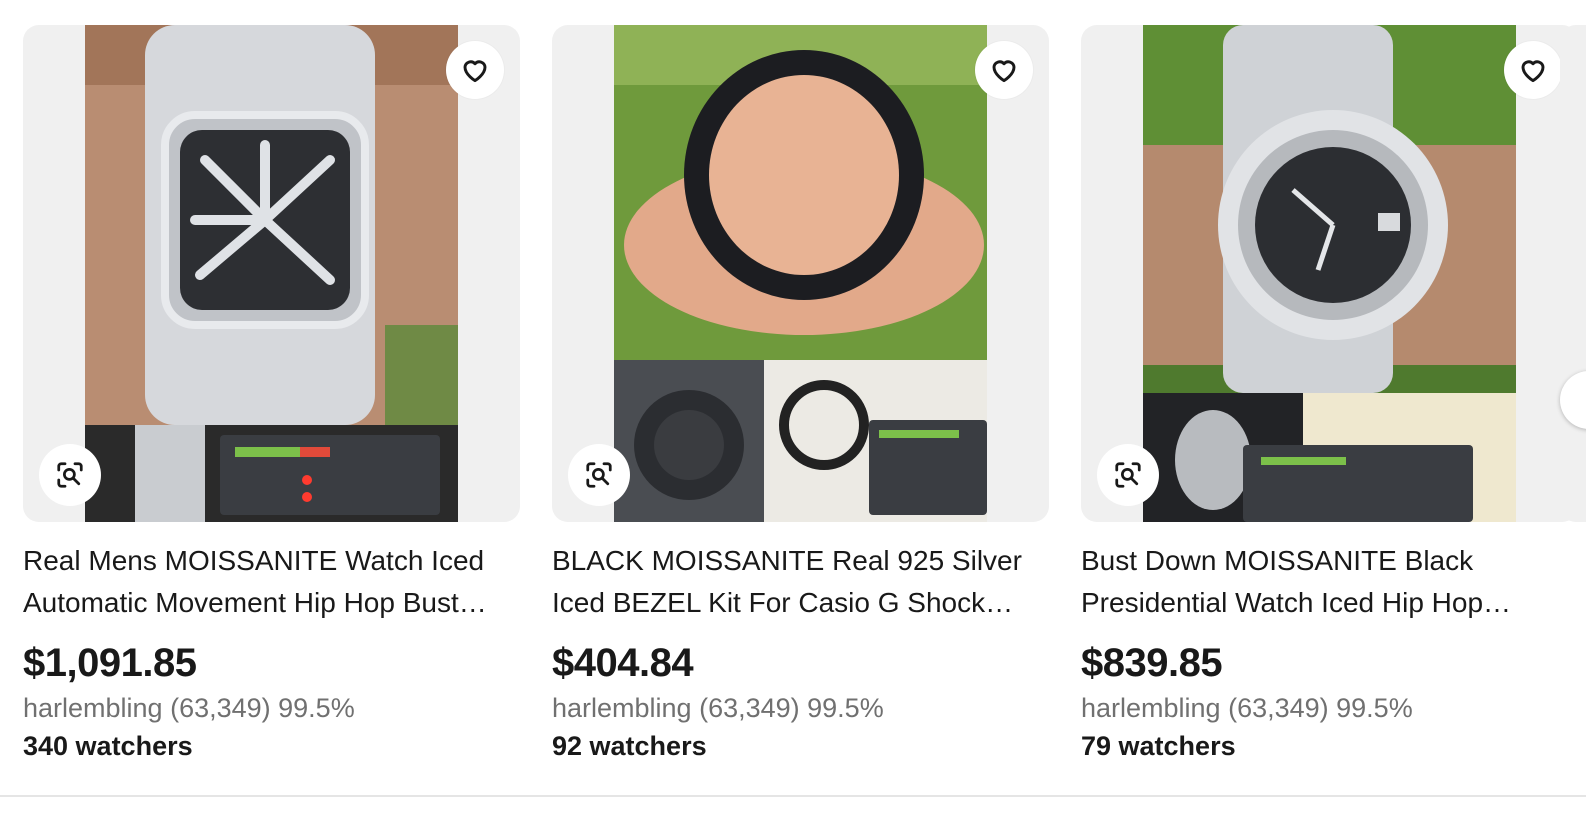  What do you see at coordinates (1573, 273) in the screenshot?
I see `next-listing-peek` at bounding box center [1573, 273].